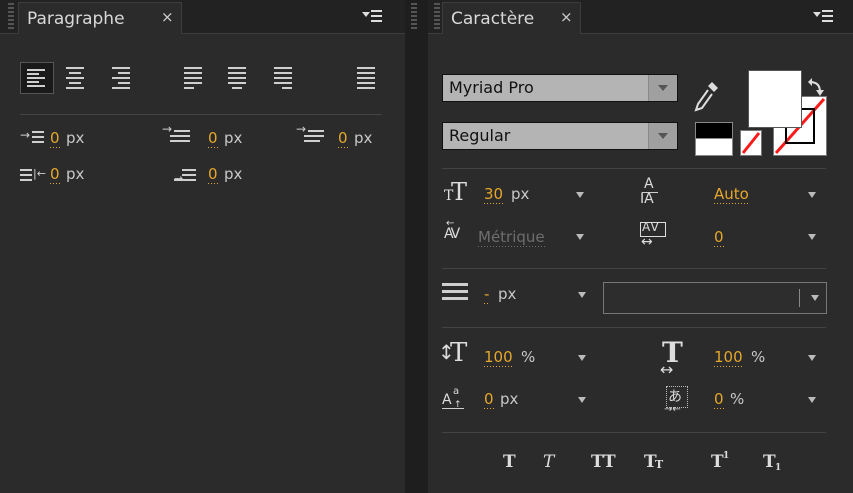  Describe the element at coordinates (678, 400) in the screenshot. I see `tsume-icon: あ →←` at that location.